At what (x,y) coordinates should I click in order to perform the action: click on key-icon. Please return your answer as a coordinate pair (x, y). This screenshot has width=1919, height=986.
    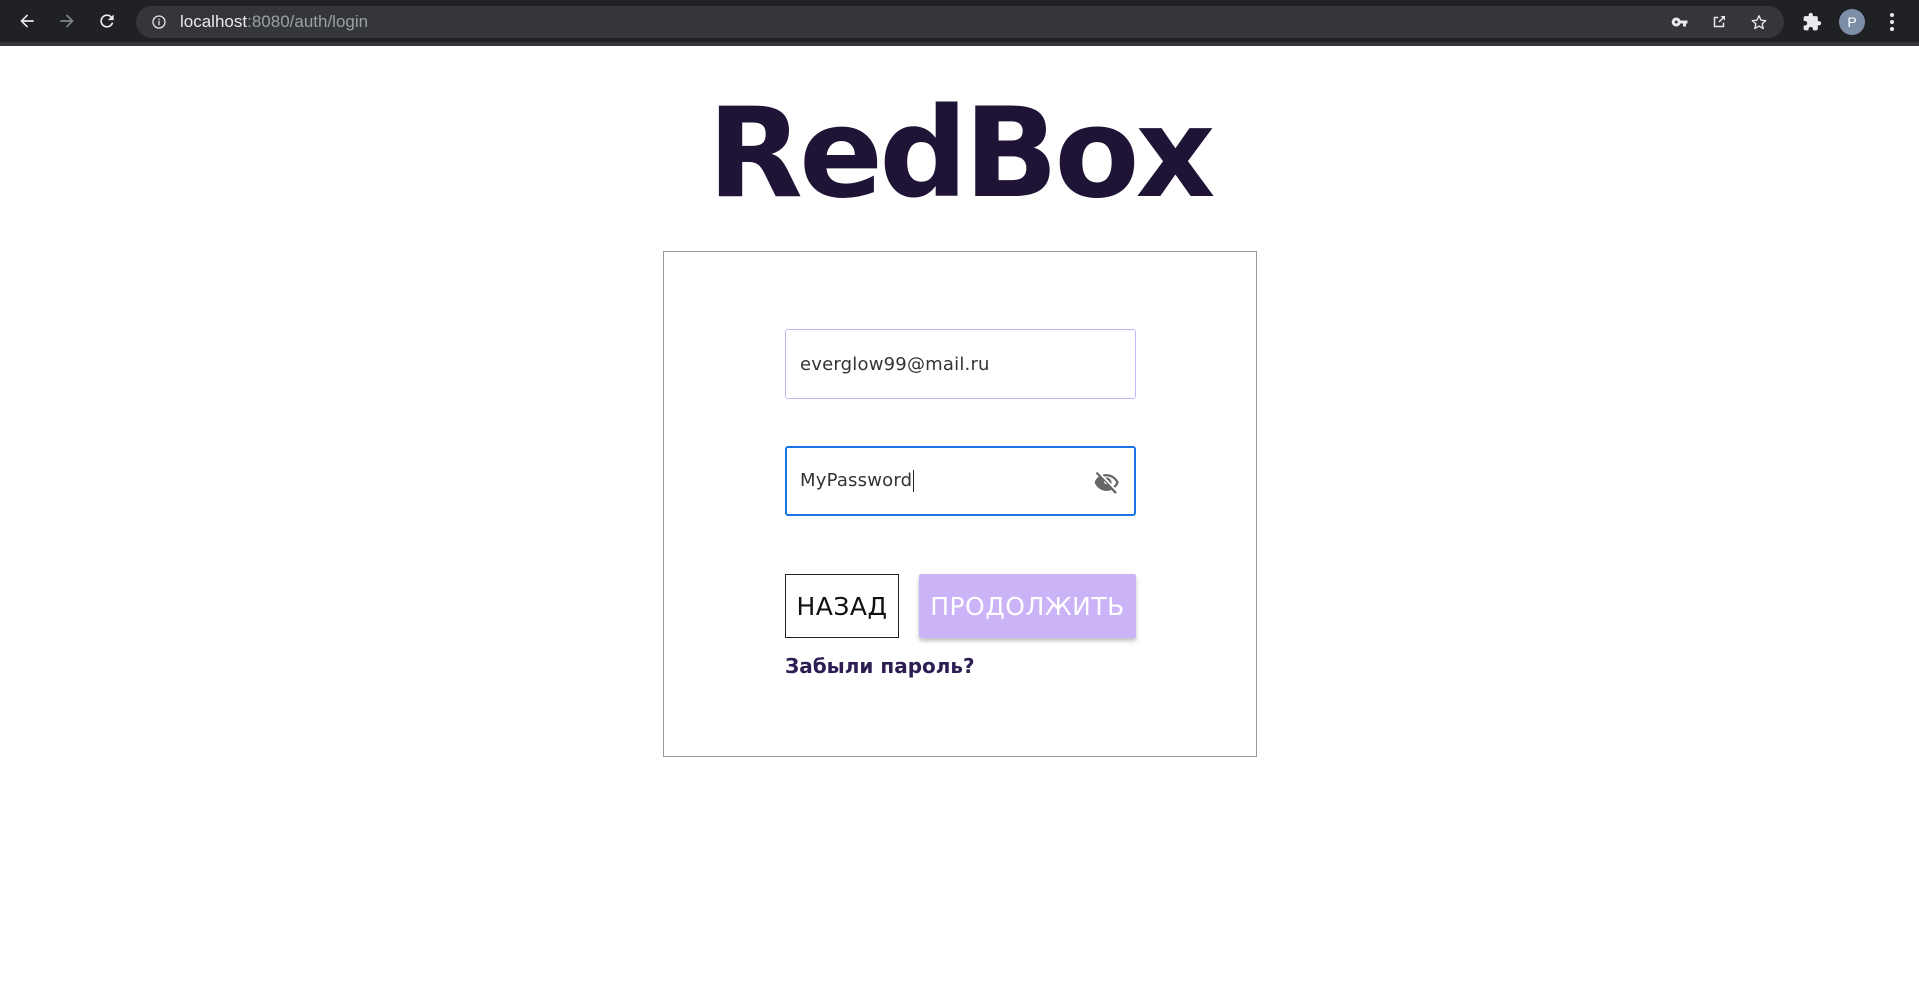
    Looking at the image, I should click on (1680, 22).